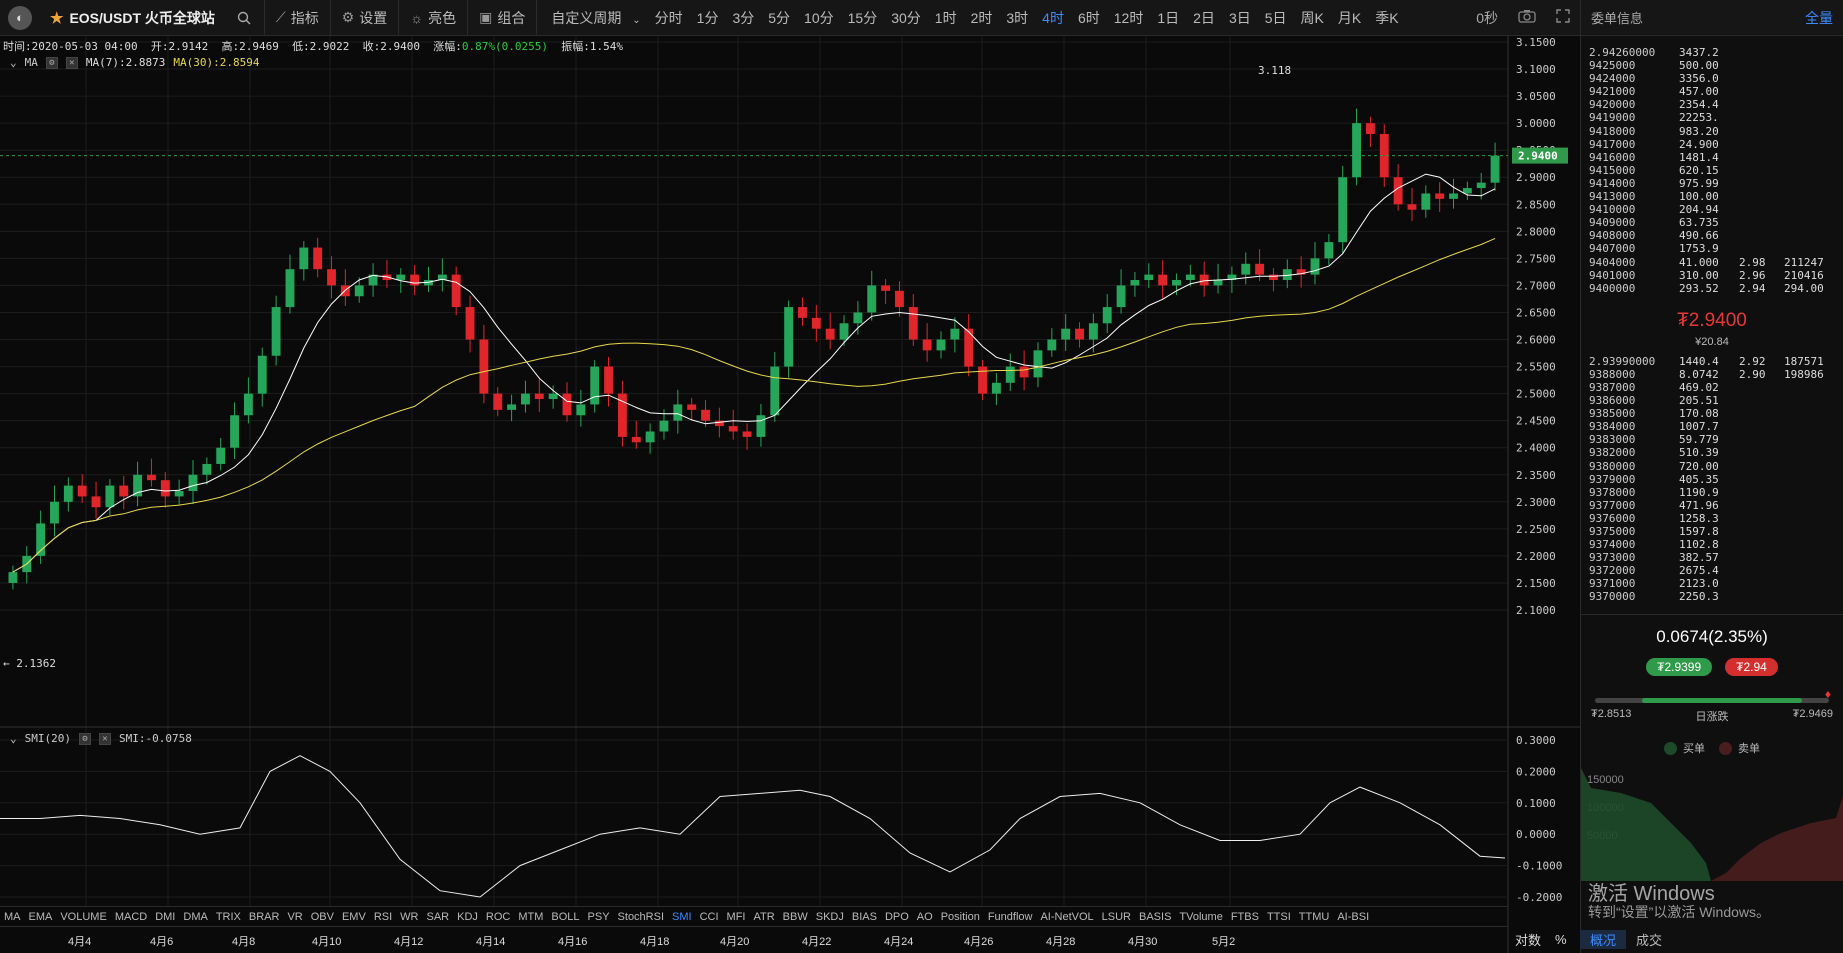 The image size is (1843, 953). Describe the element at coordinates (1349, 18) in the screenshot. I see `period-18: 月K` at that location.